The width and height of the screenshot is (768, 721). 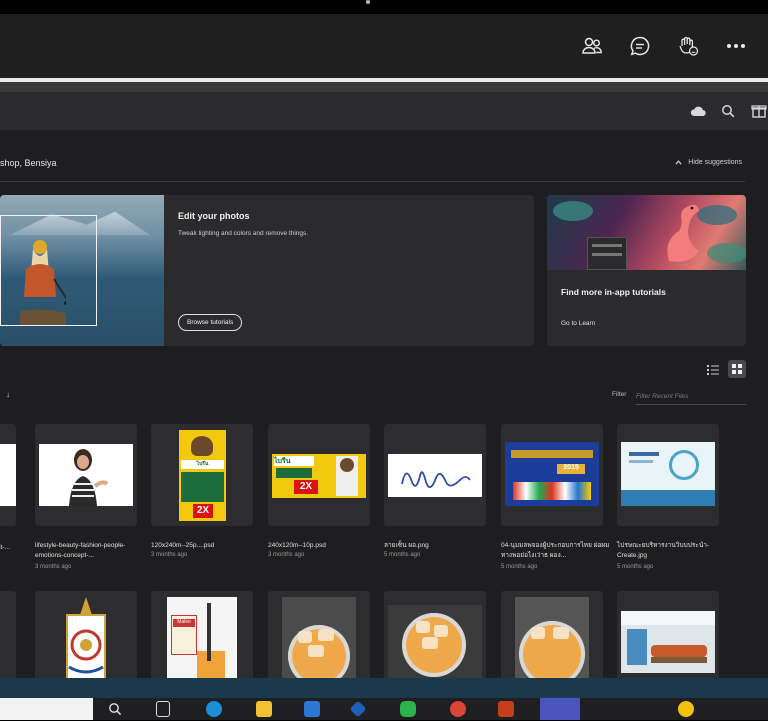 I want to click on tutorial-title: Find more in-app tutorials, so click(x=613, y=292).